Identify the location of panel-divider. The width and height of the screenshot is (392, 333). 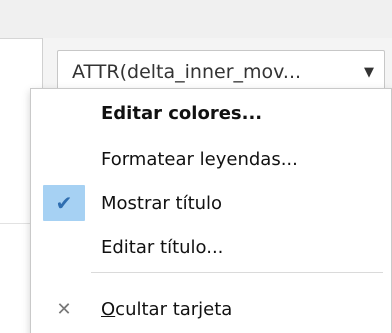
(42, 64).